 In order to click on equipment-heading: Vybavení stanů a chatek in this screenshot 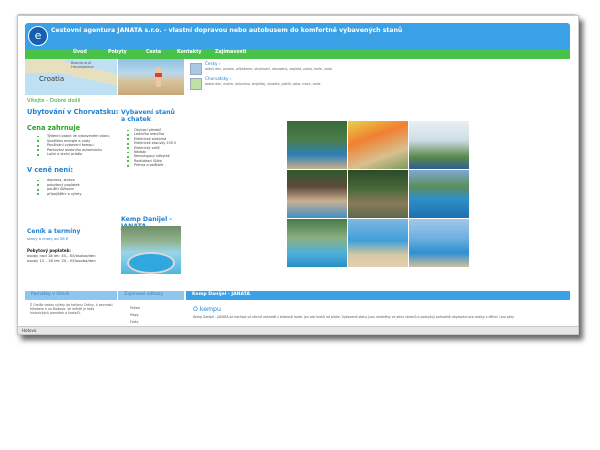, I will do `click(148, 116)`.